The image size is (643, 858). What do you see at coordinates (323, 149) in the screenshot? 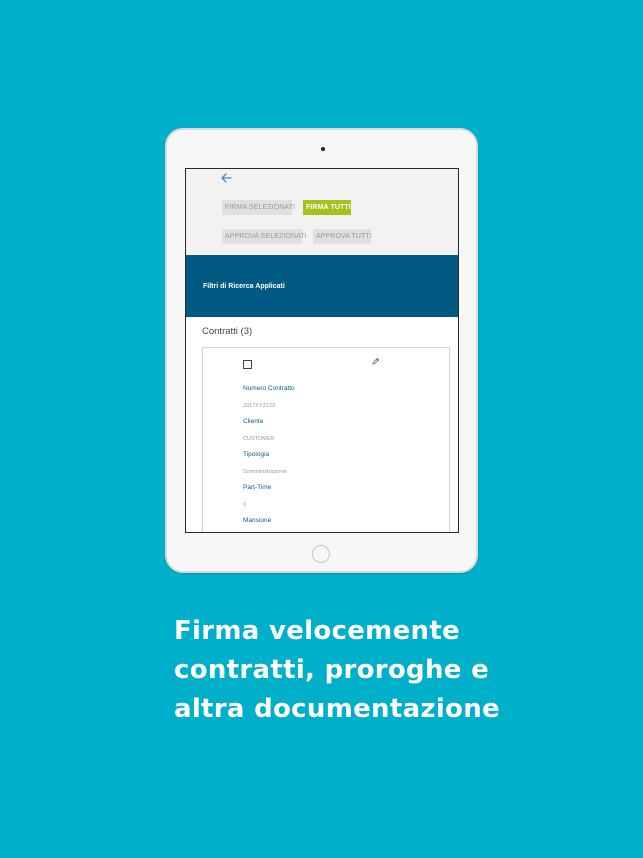
I see `camera-dot` at bounding box center [323, 149].